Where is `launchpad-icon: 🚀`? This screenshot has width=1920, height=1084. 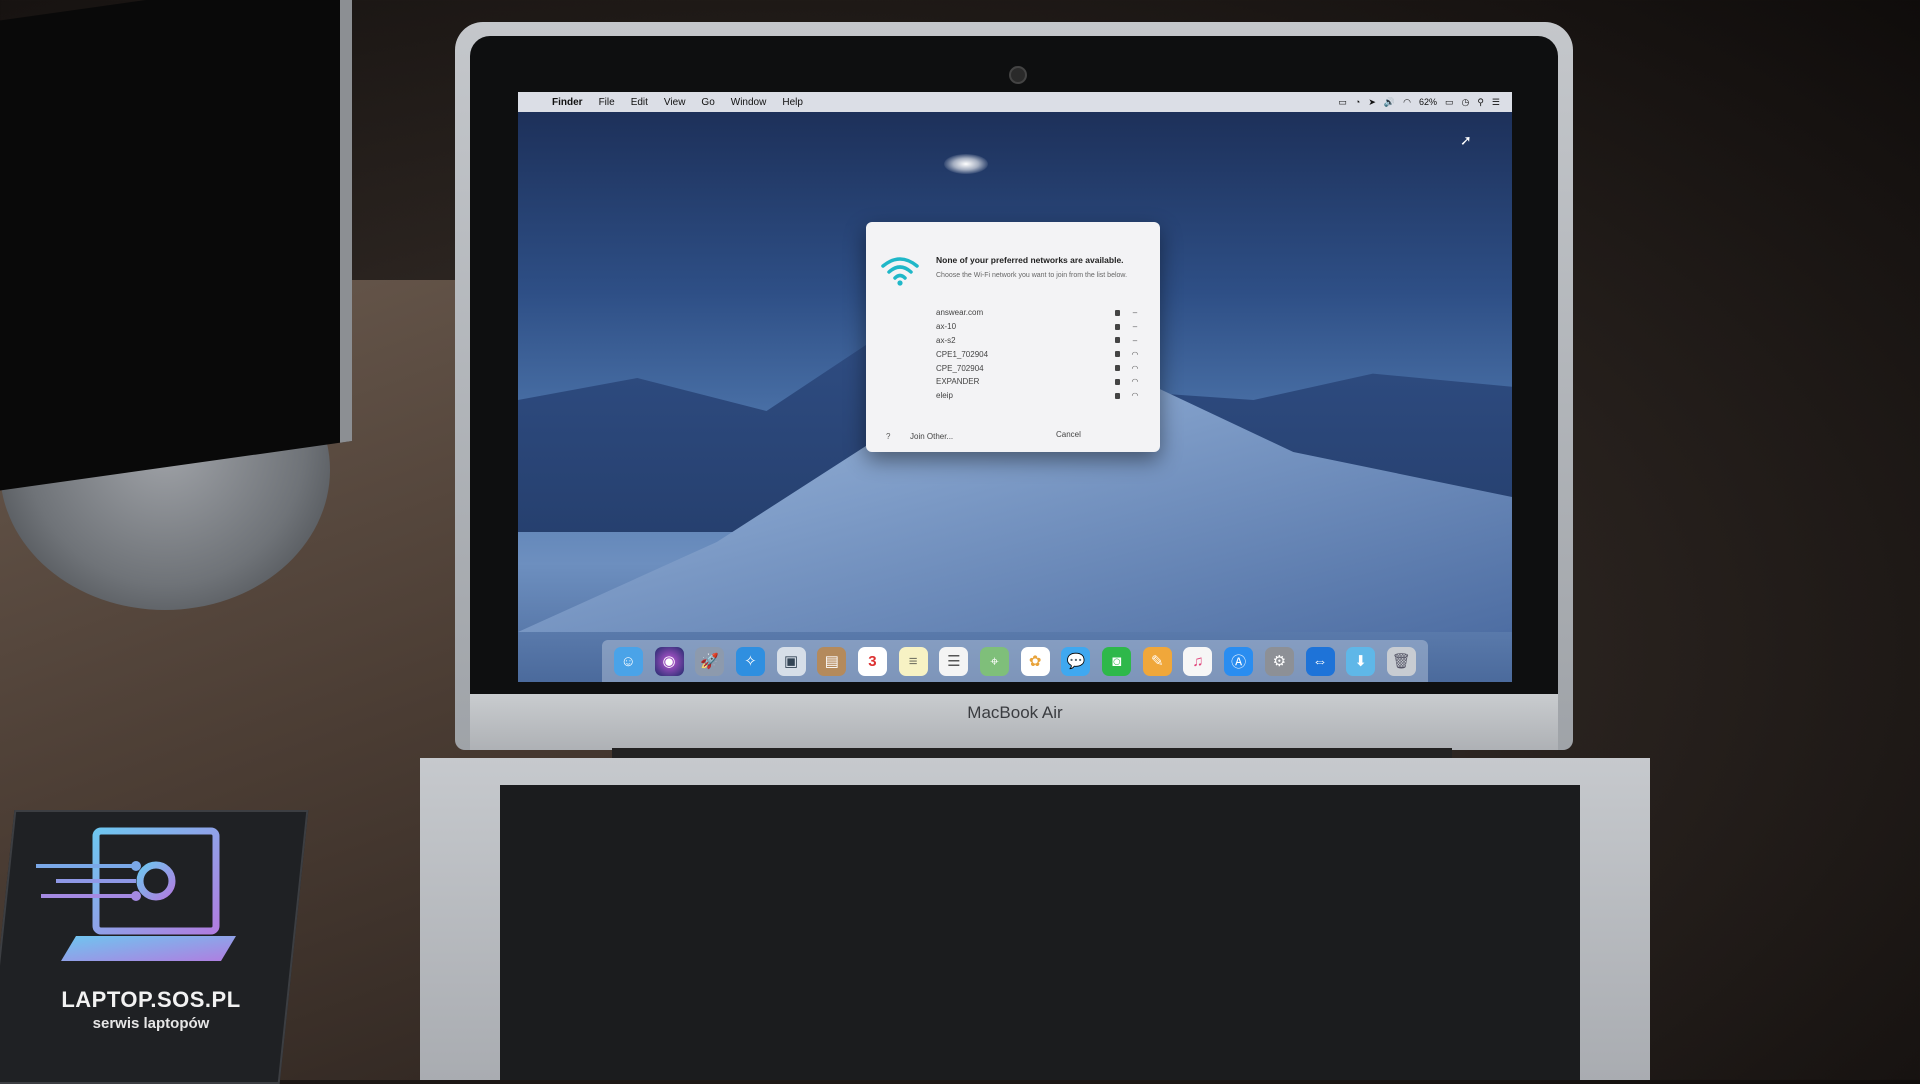 launchpad-icon: 🚀 is located at coordinates (710, 661).